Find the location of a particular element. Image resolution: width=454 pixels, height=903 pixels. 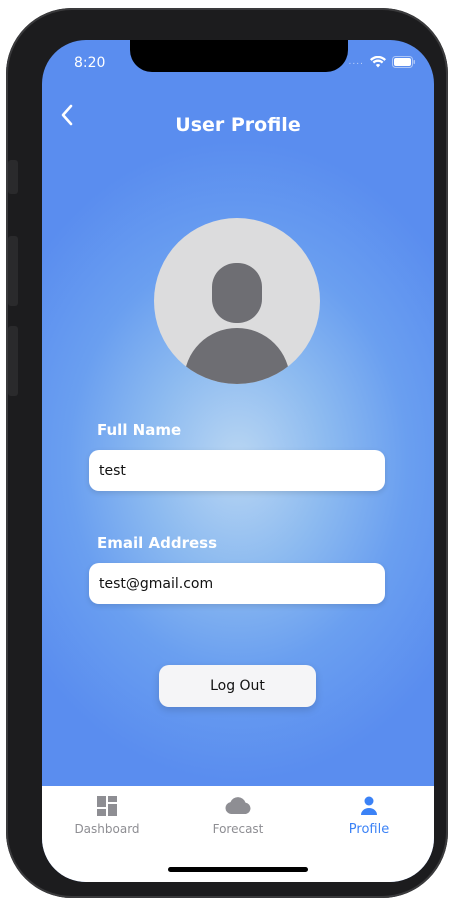

avatar is located at coordinates (237, 301).